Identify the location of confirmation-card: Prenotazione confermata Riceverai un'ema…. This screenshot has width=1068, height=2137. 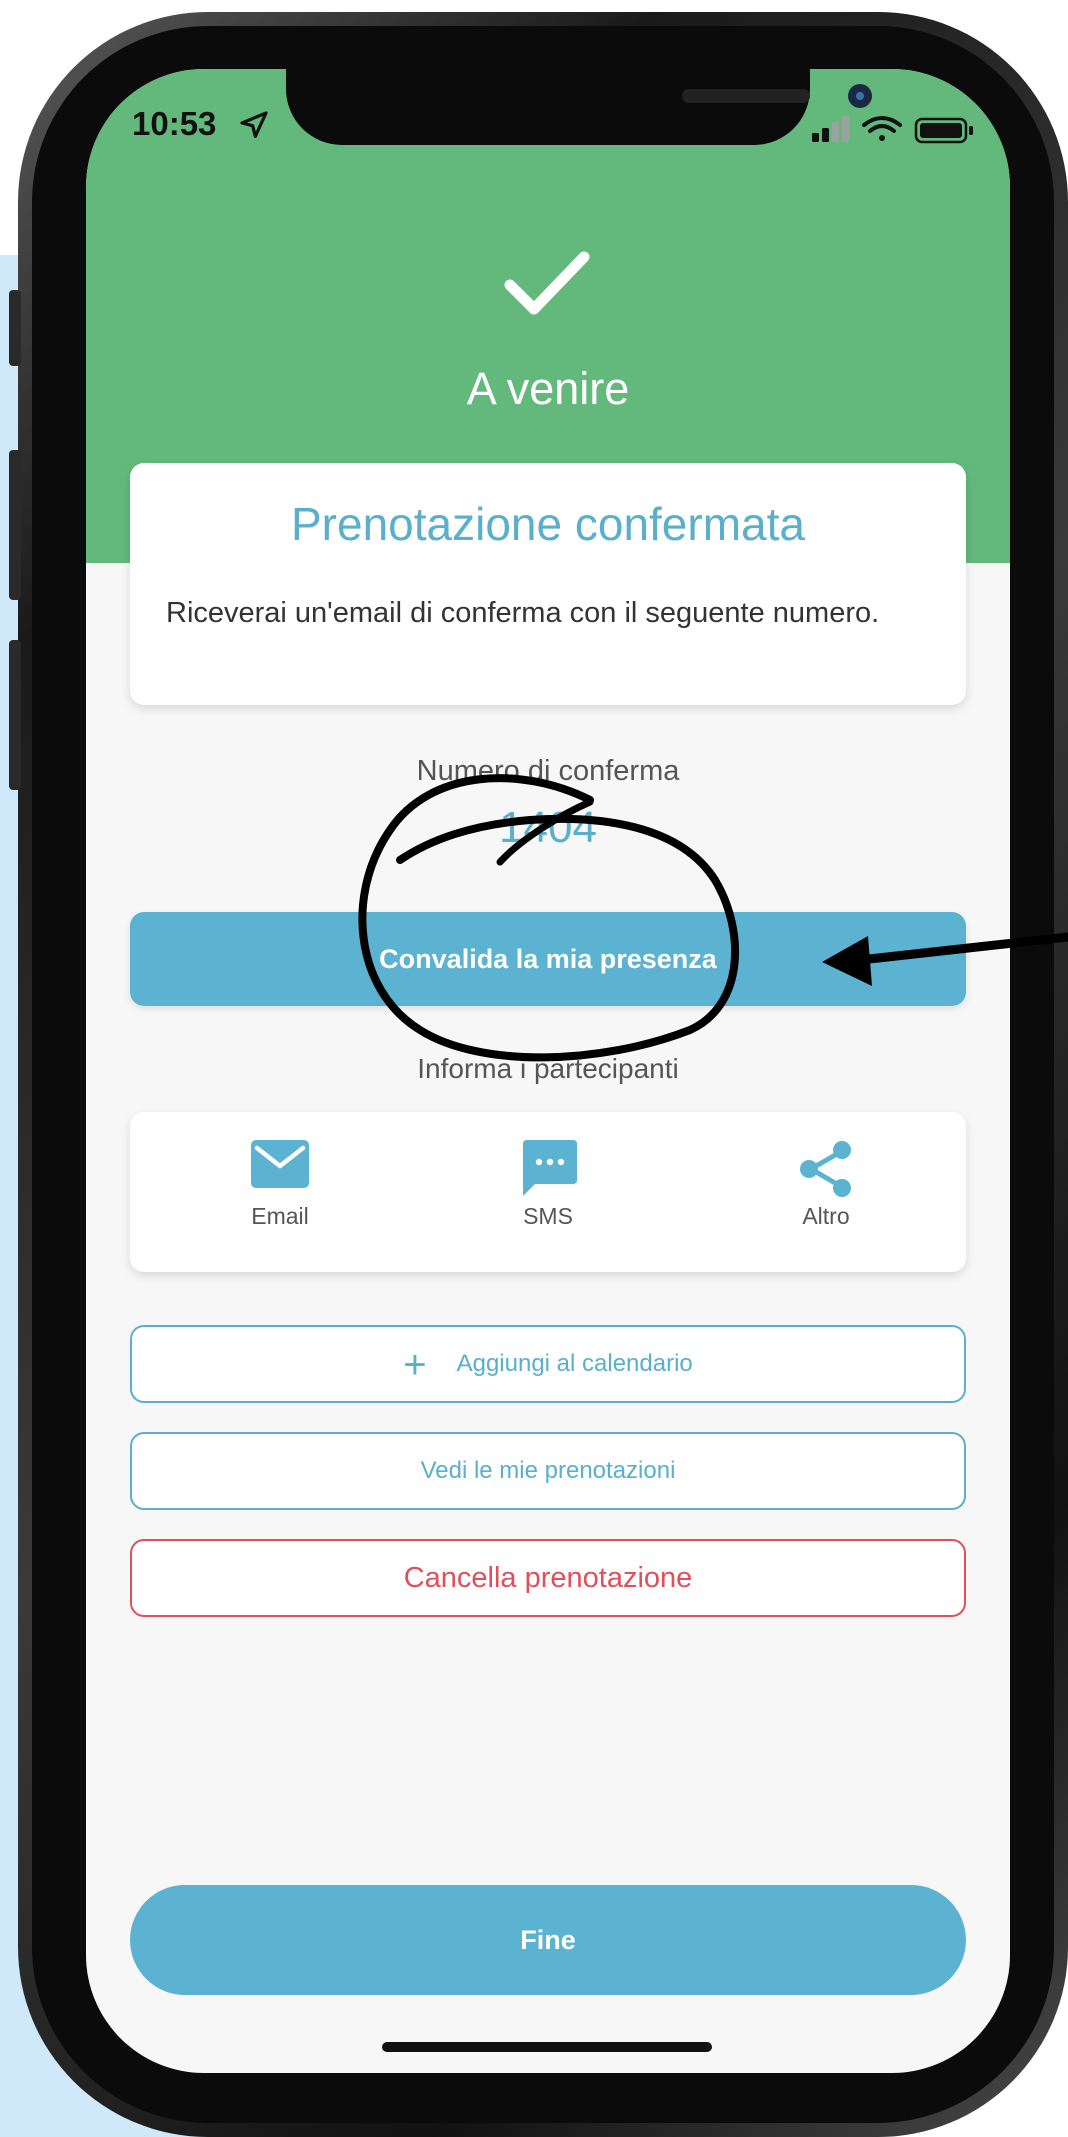
(548, 584).